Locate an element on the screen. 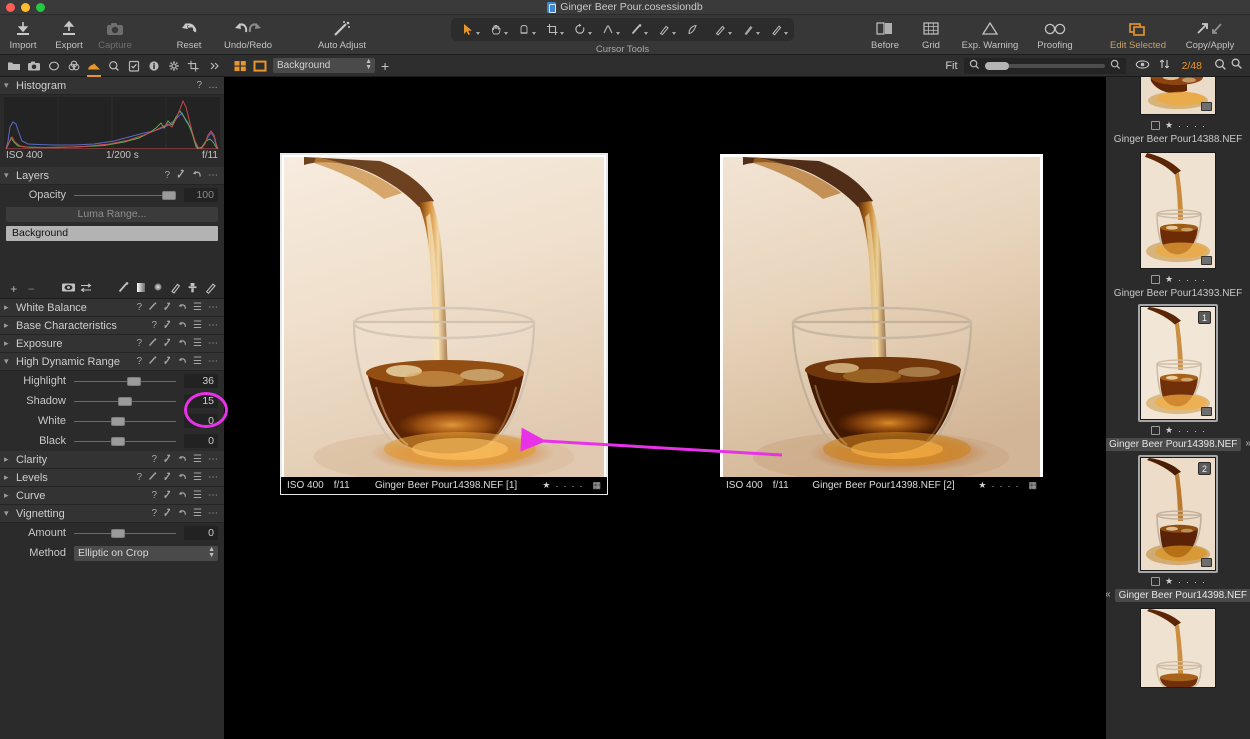 Image resolution: width=1250 pixels, height=739 pixels. sidebar-tab-adjustments is located at coordinates (134, 66).